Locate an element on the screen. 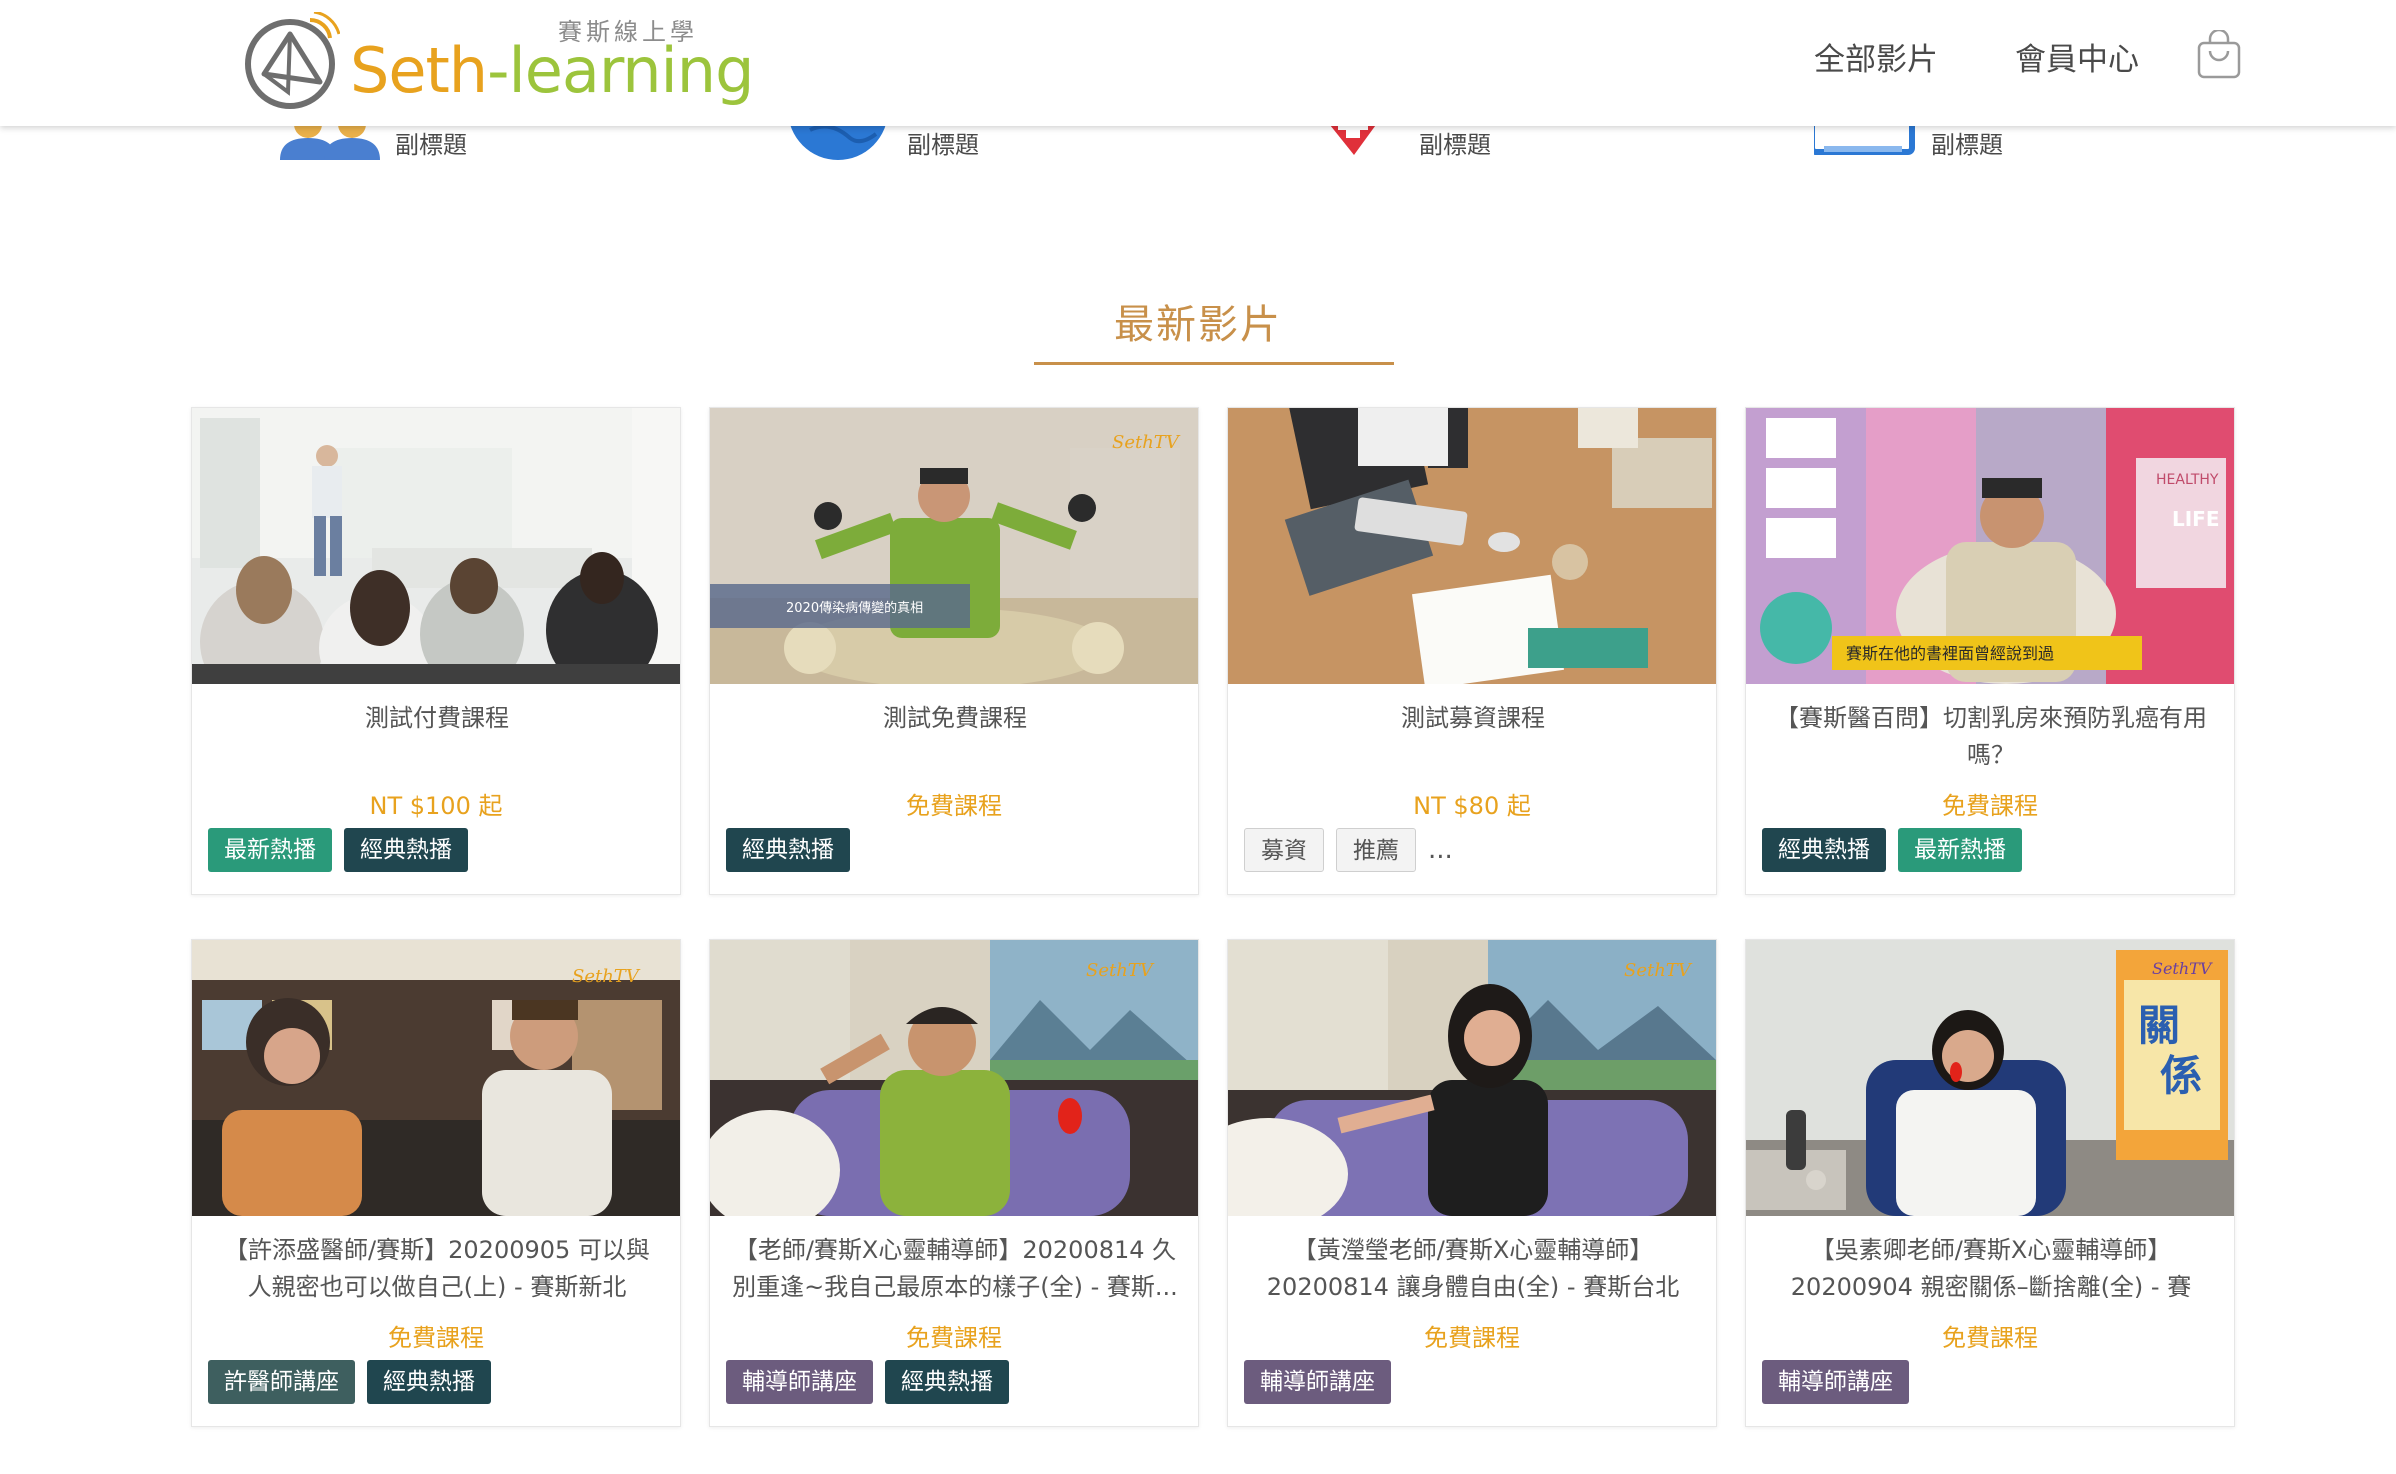 The image size is (2396, 1474). nav-member-center: 會員中心 is located at coordinates (2077, 56).